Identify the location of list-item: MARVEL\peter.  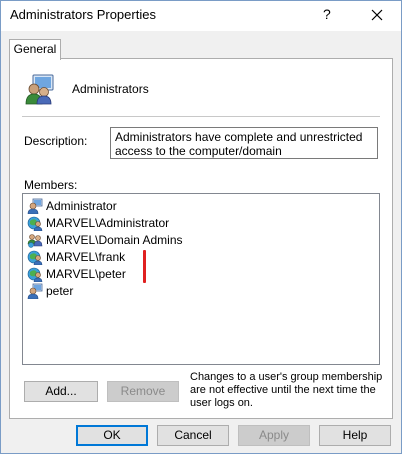
(76, 274).